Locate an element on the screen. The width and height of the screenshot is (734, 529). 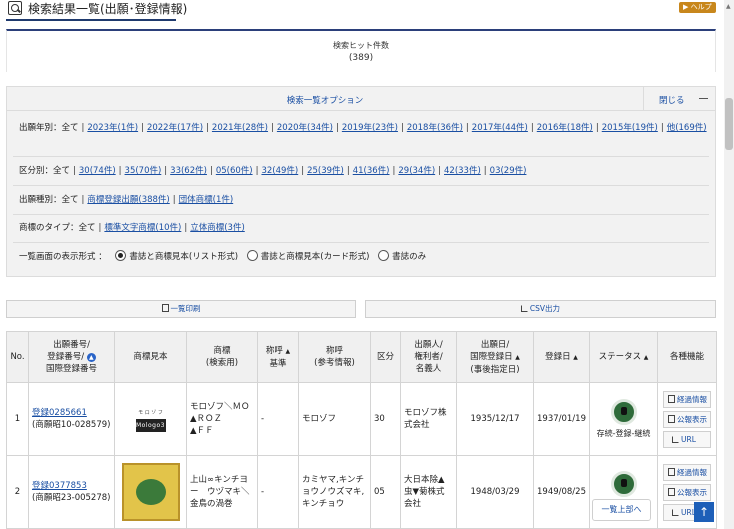
print-label: 一覧印刷 is located at coordinates (185, 308).